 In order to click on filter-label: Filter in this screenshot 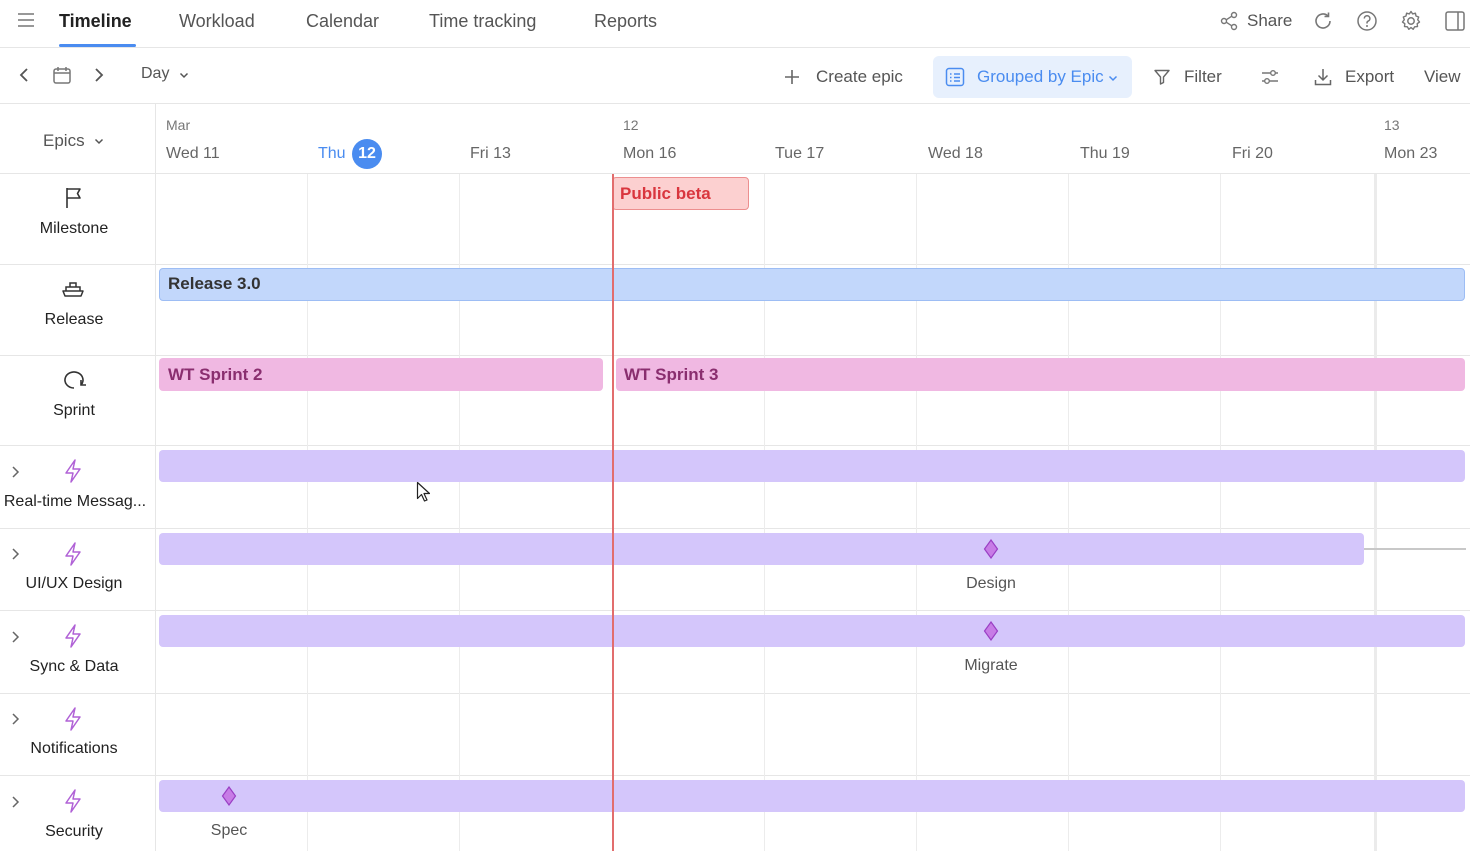, I will do `click(1203, 76)`.